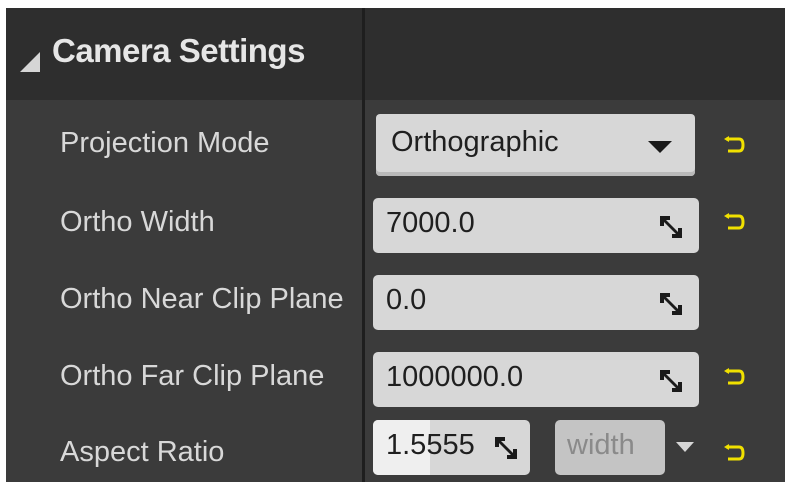 The height and width of the screenshot is (489, 791). What do you see at coordinates (178, 50) in the screenshot?
I see `section-title: Camera Settings` at bounding box center [178, 50].